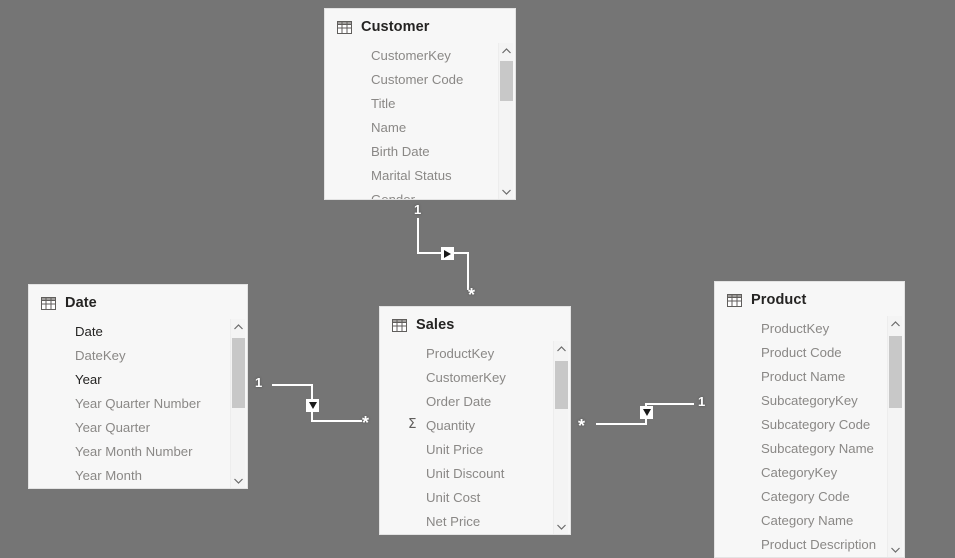  What do you see at coordinates (475, 324) in the screenshot?
I see `table-card-header-sales: Sales` at bounding box center [475, 324].